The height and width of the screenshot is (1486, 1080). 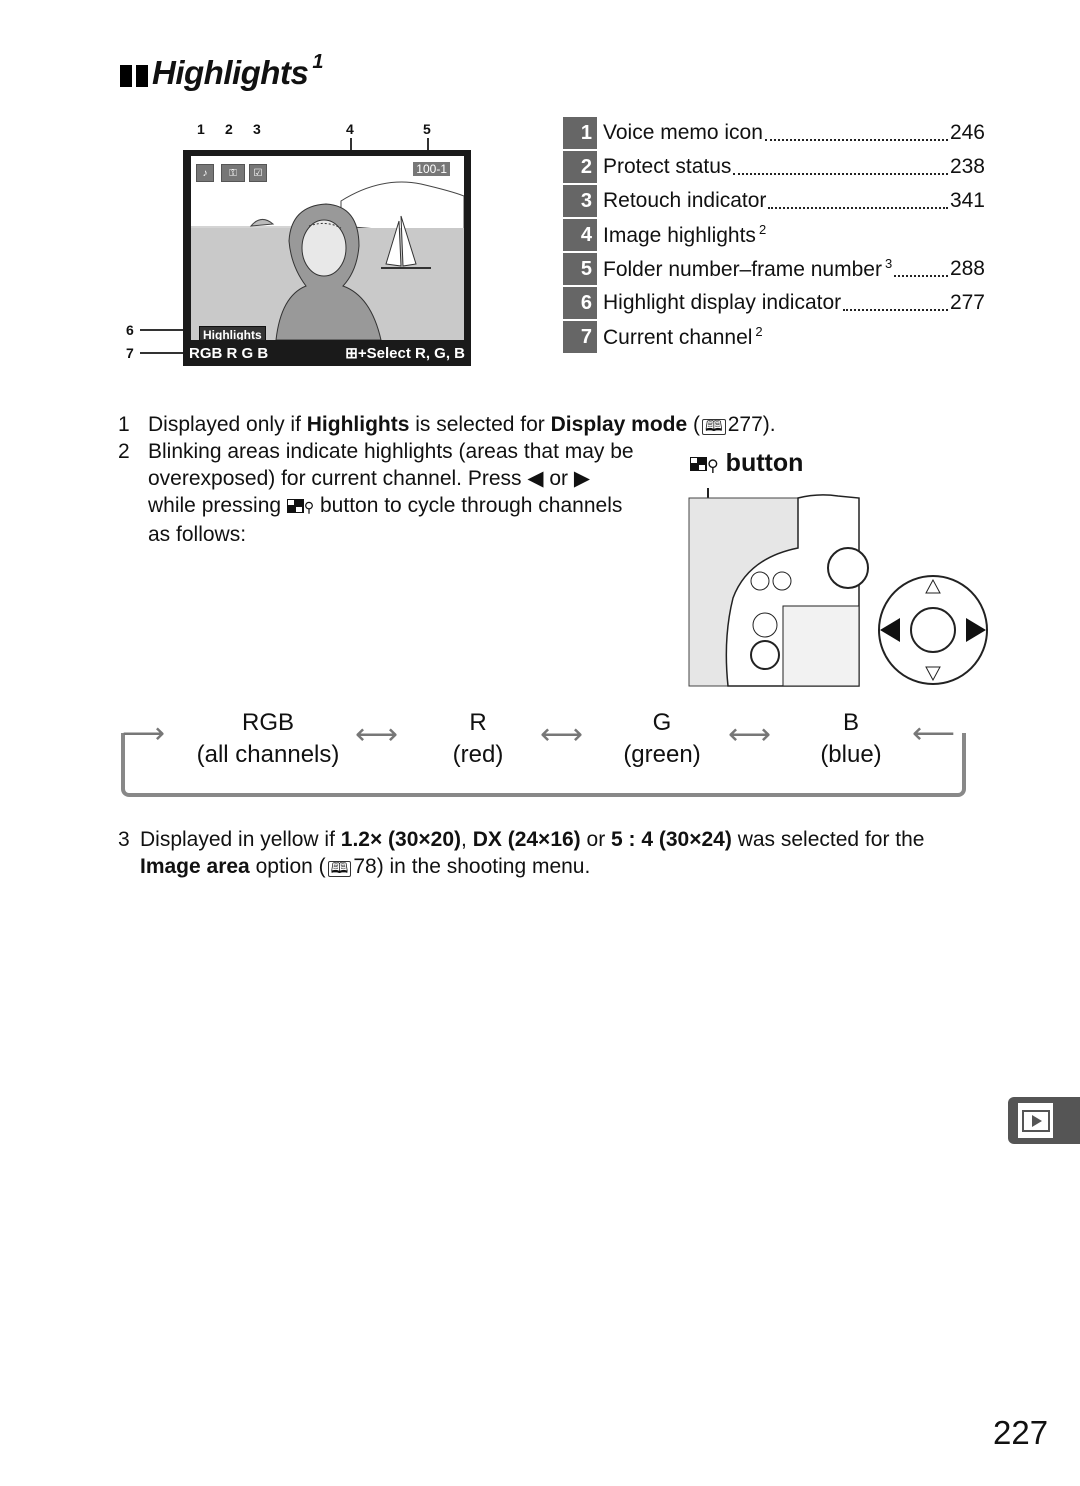 I want to click on legend-item: 1 Voice memo icon 246, so click(x=774, y=133).